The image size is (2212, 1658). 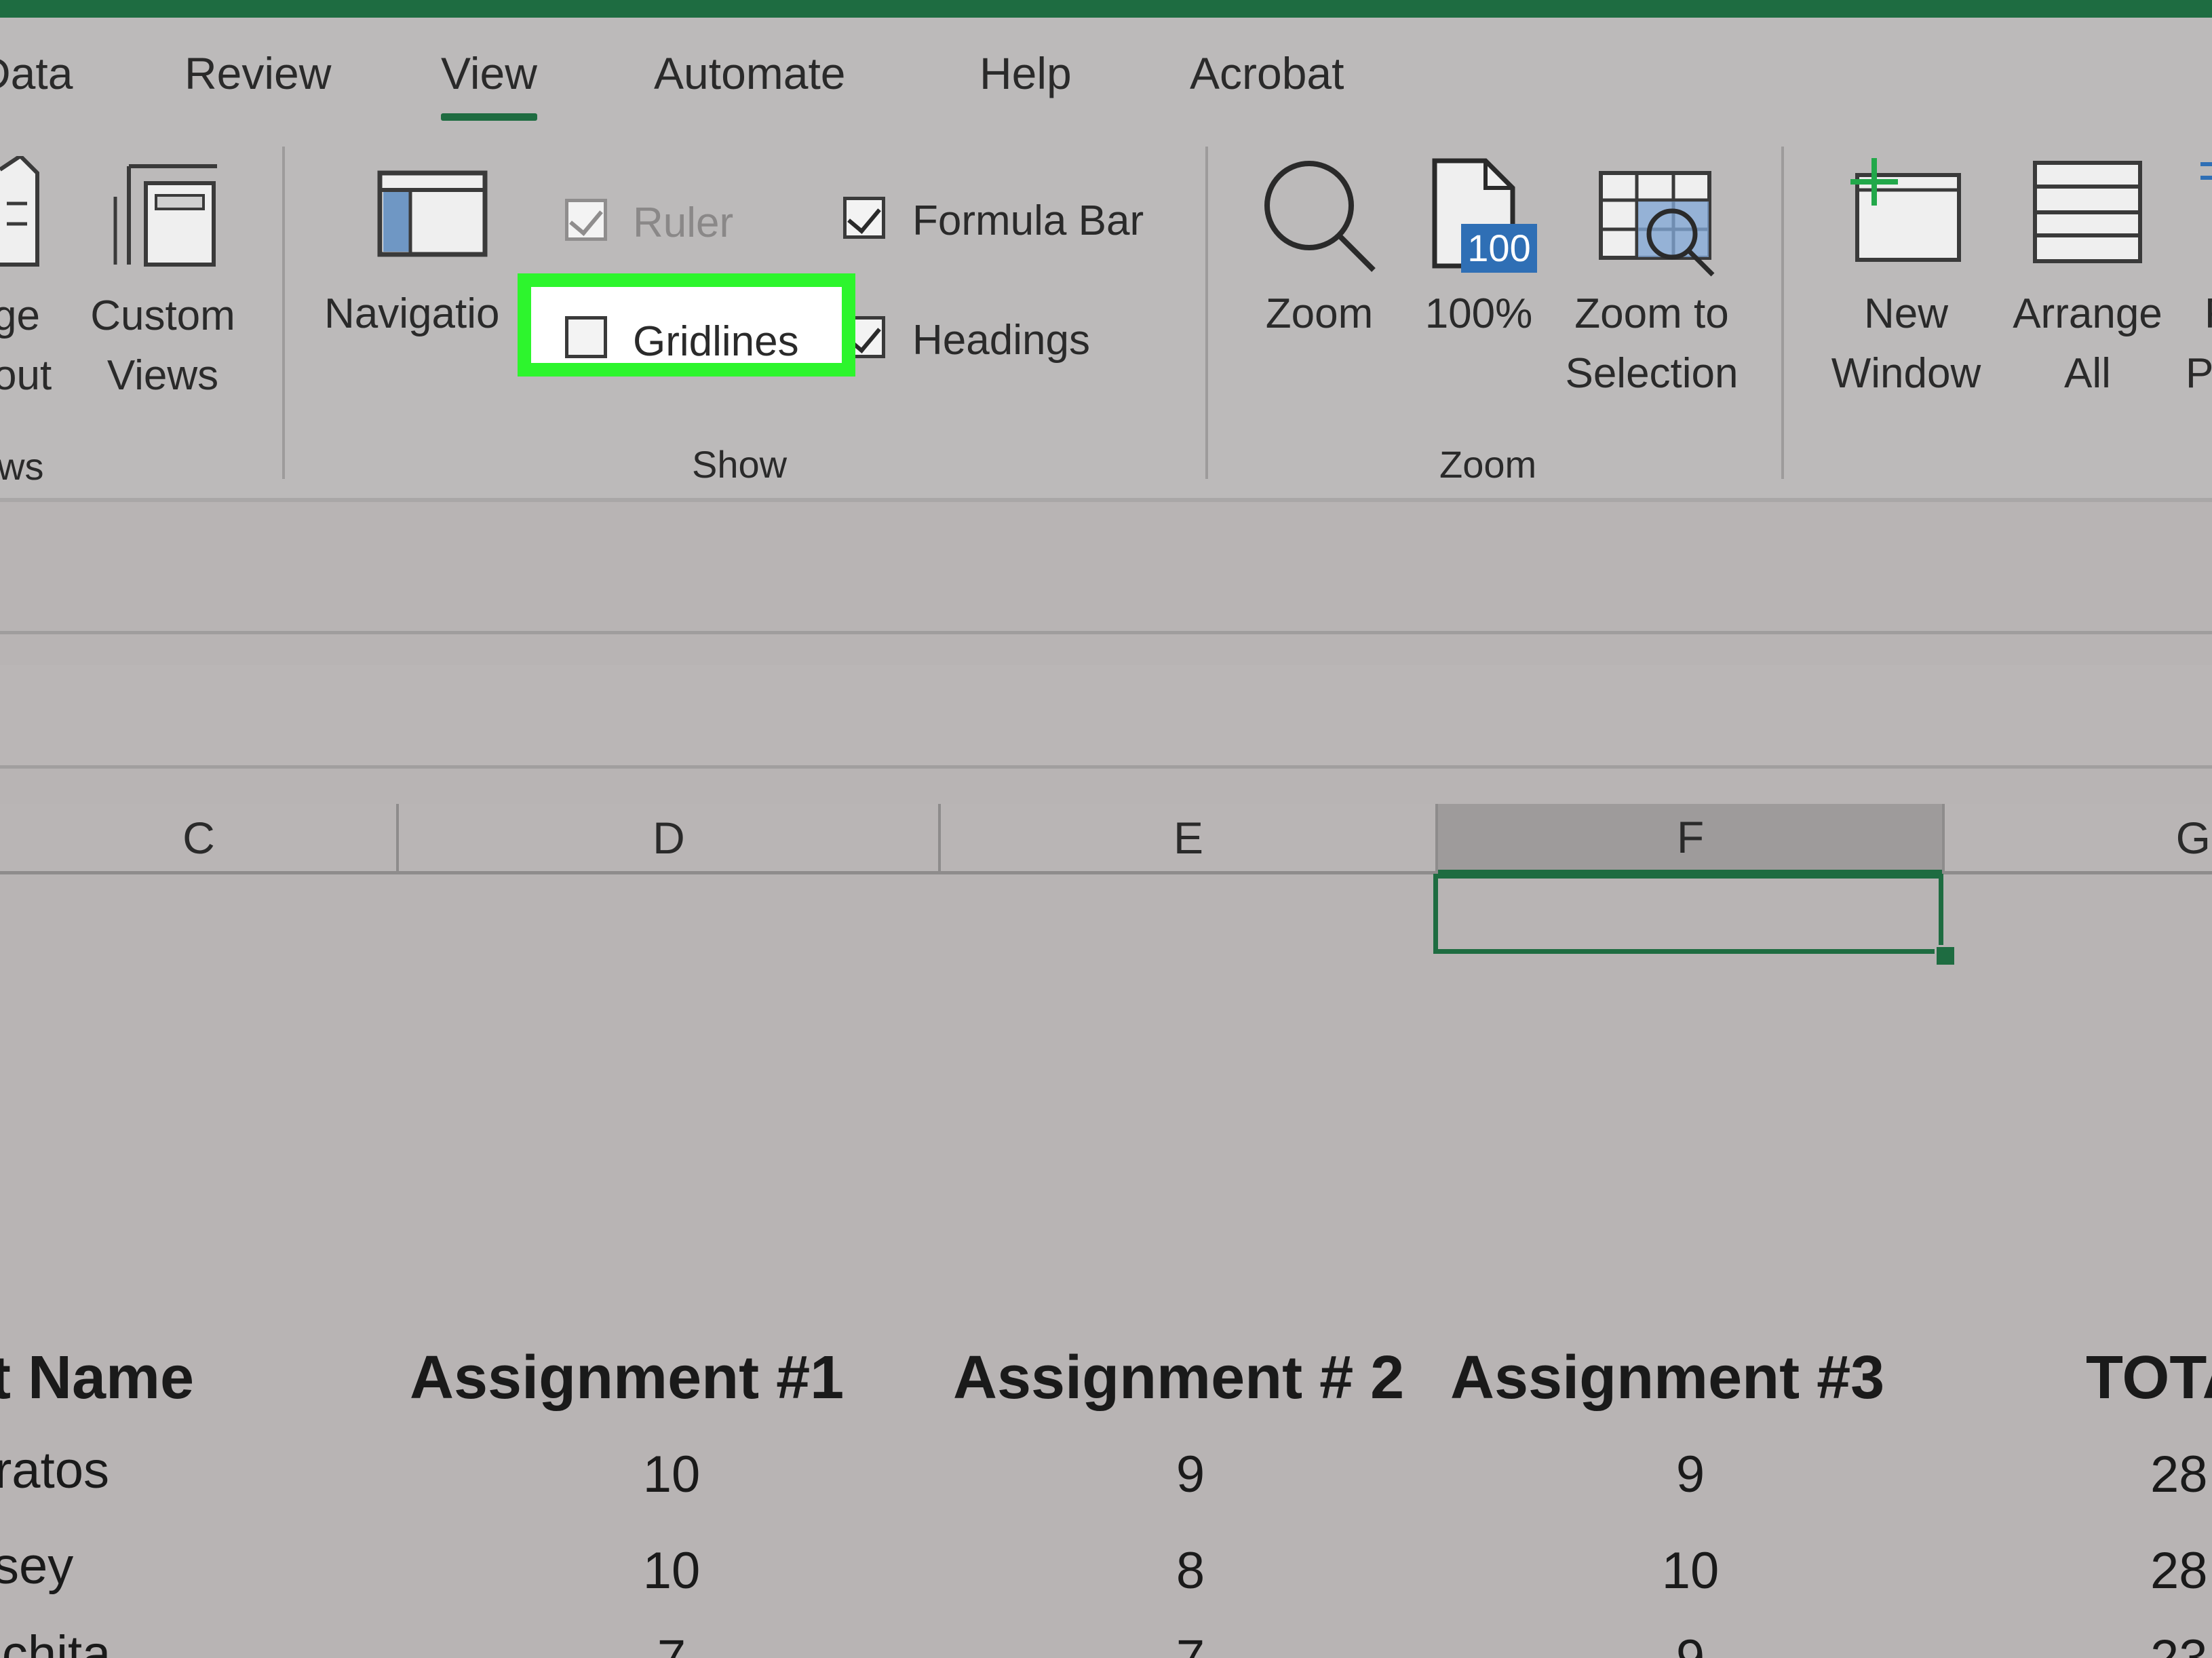 What do you see at coordinates (2087, 313) in the screenshot?
I see `arrange-all-label-1: Arrange` at bounding box center [2087, 313].